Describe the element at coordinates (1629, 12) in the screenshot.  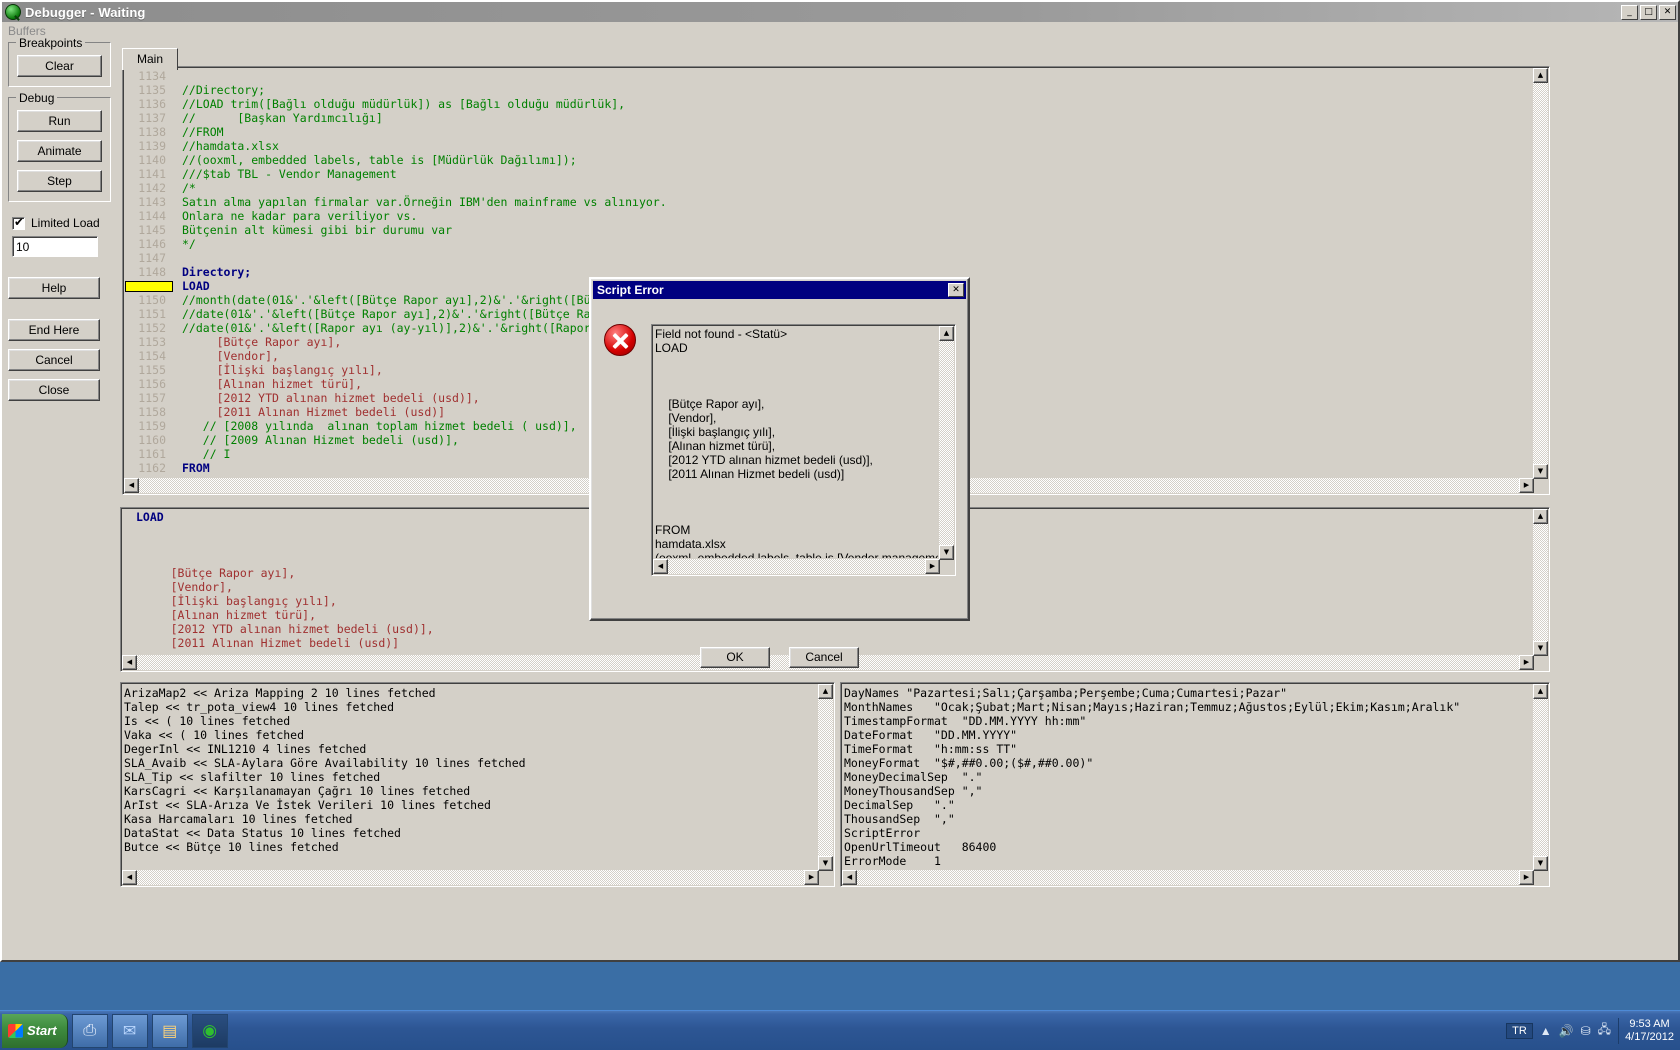
I see `minimize-icon: _` at that location.